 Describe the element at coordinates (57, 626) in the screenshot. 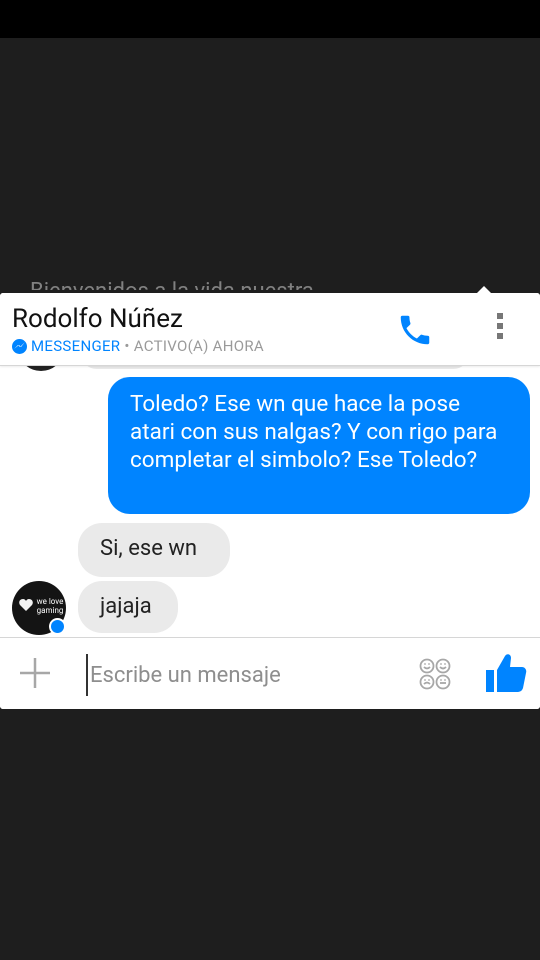

I see `messenger-badge-icon` at that location.